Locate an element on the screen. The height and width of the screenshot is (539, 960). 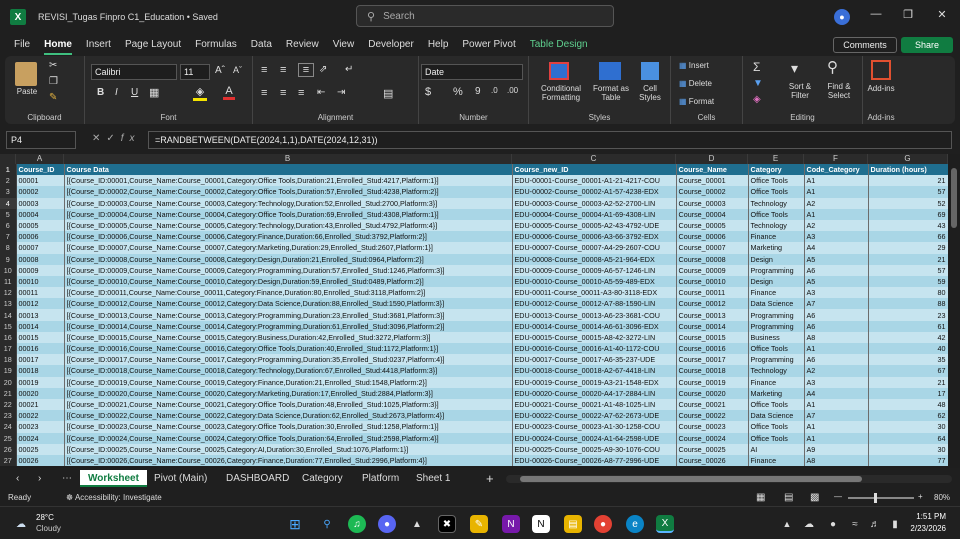
tab-review: Review is located at coordinates (302, 45).